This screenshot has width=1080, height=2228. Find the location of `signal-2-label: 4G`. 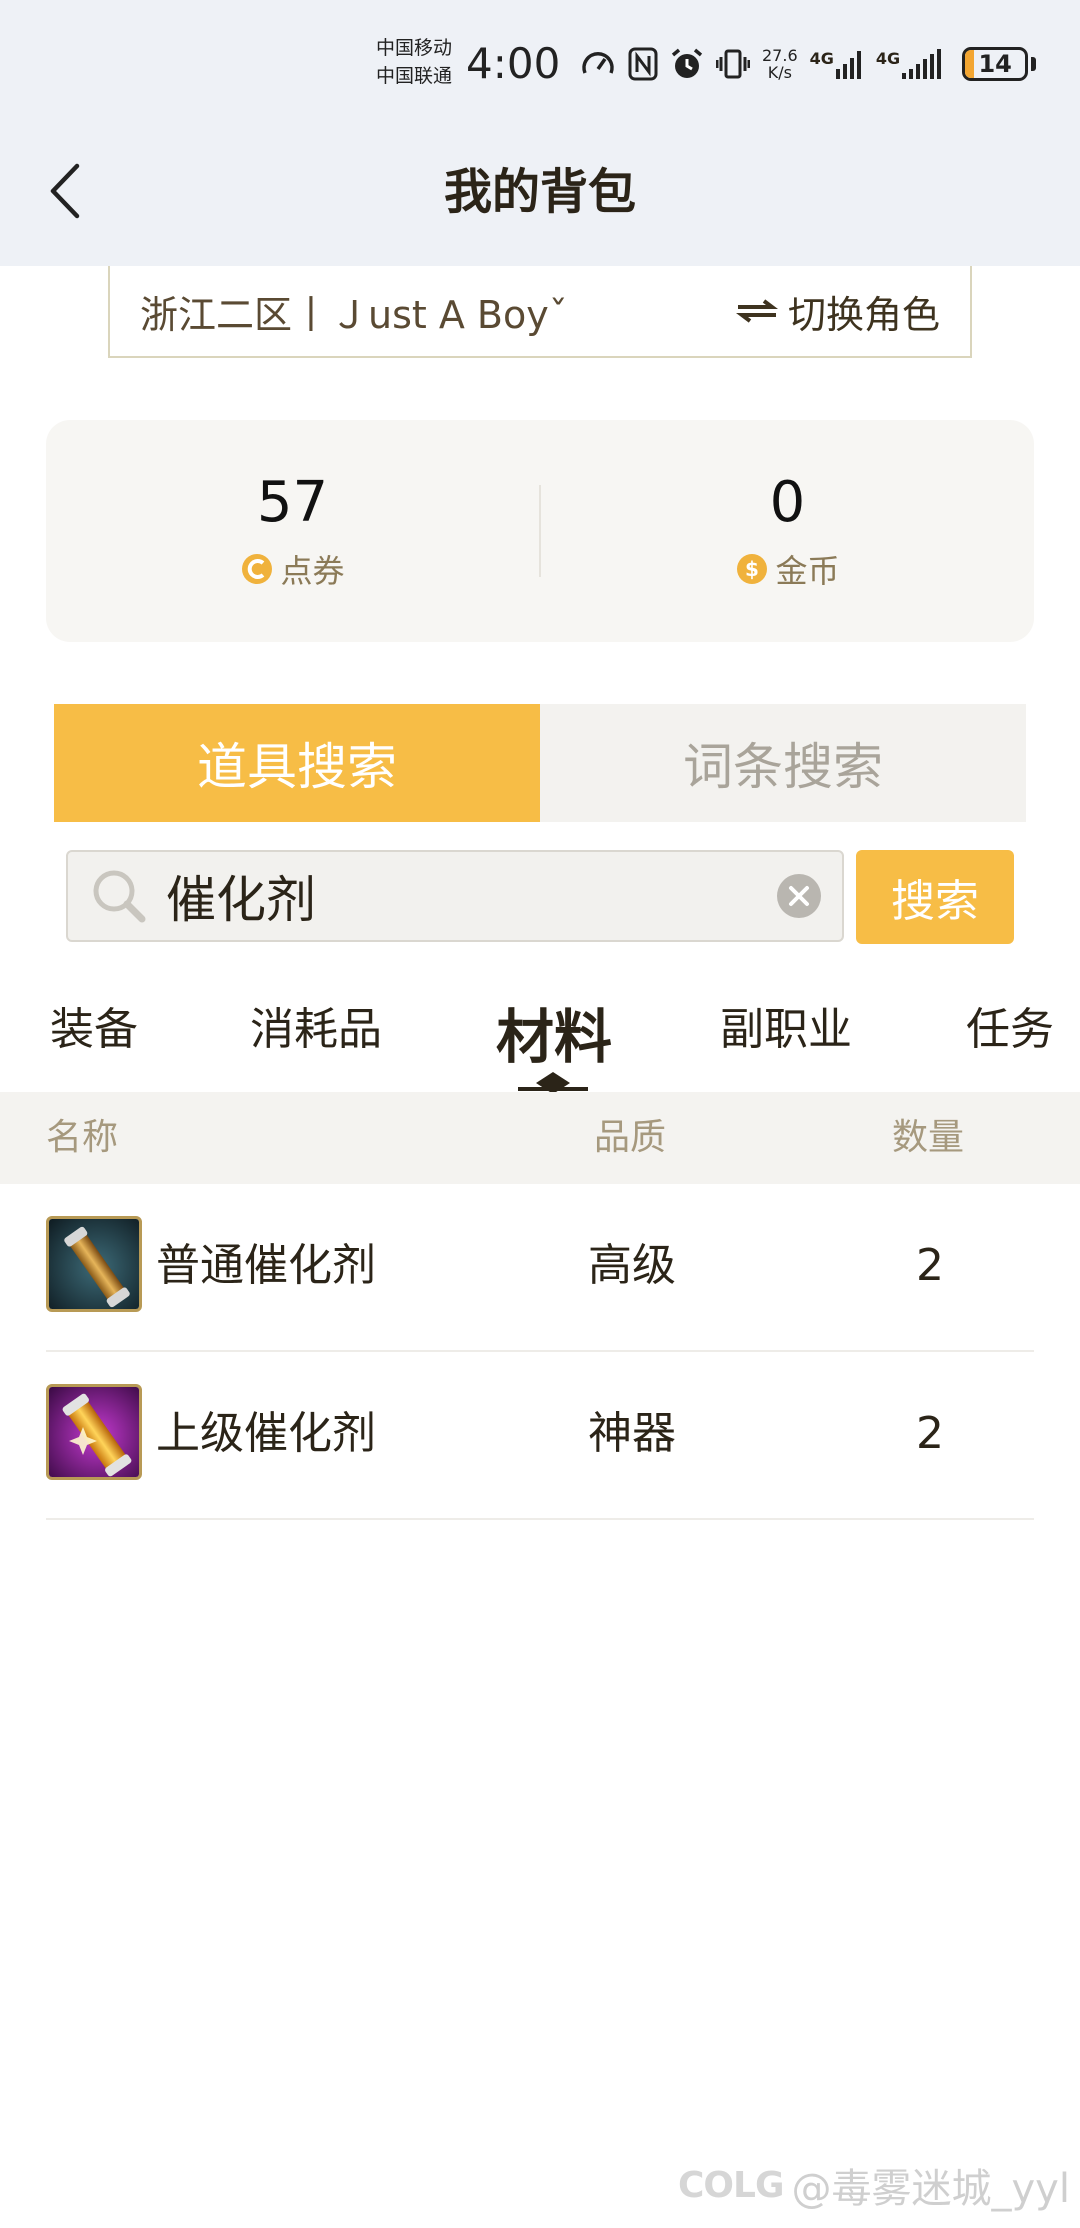

signal-2-label: 4G is located at coordinates (888, 58).